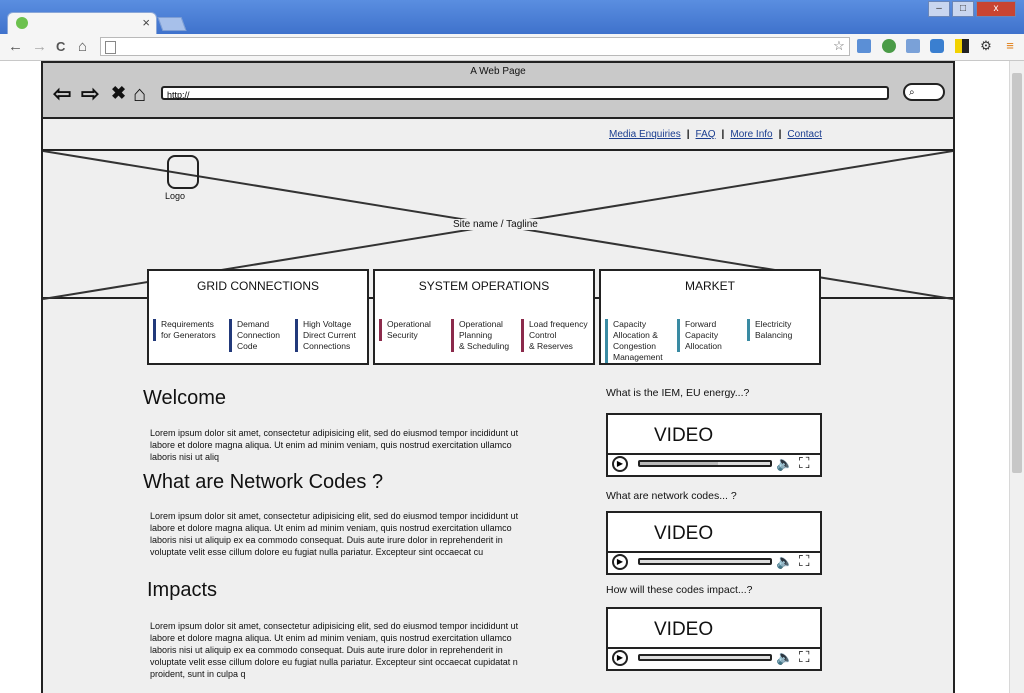 Image resolution: width=1024 pixels, height=693 pixels. I want to click on forward-icon: →, so click(39, 46).